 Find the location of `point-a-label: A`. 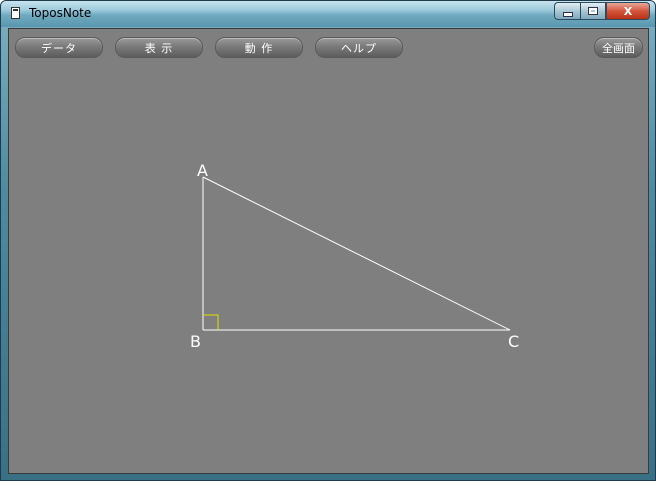

point-a-label: A is located at coordinates (202, 170).